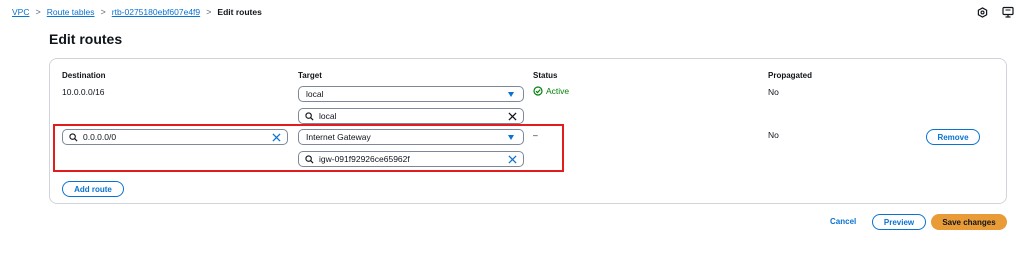  I want to click on breadcrumb-current: Edit routes, so click(239, 12).